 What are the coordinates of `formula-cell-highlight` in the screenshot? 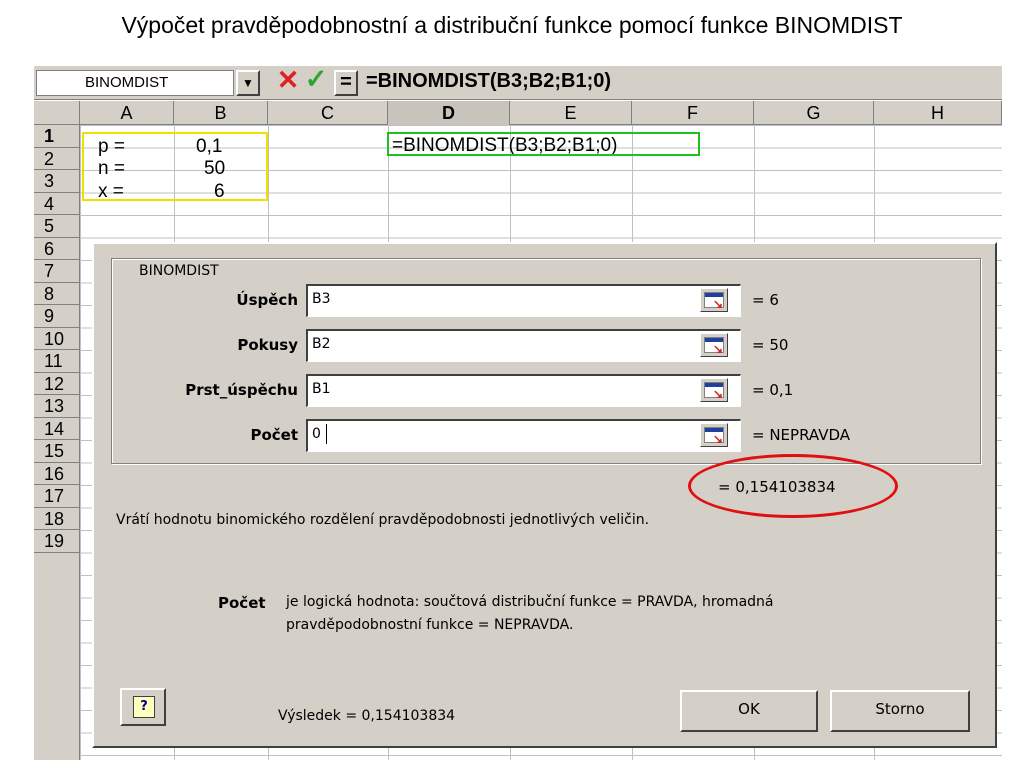 It's located at (543, 144).